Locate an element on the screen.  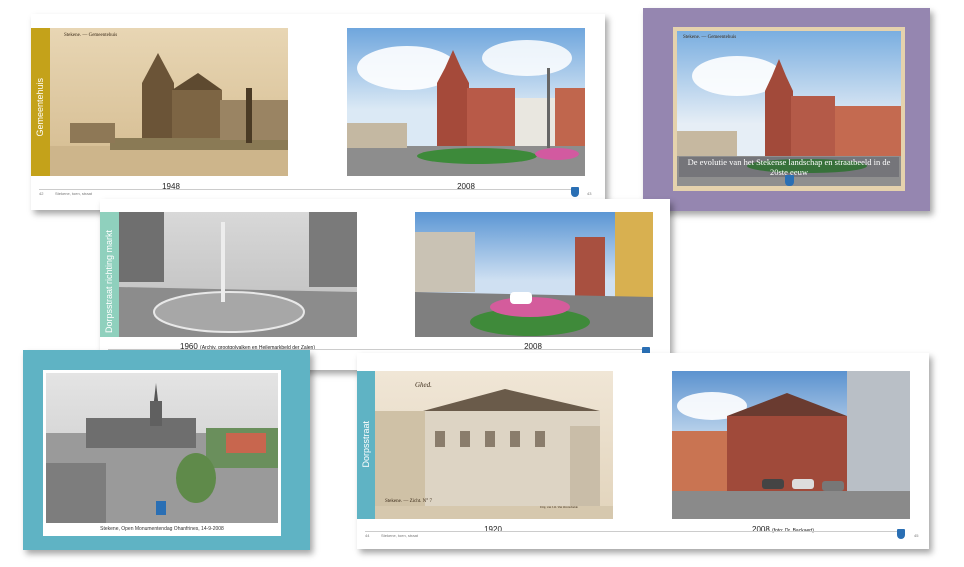
street-bw-drawing is located at coordinates (238, 274).